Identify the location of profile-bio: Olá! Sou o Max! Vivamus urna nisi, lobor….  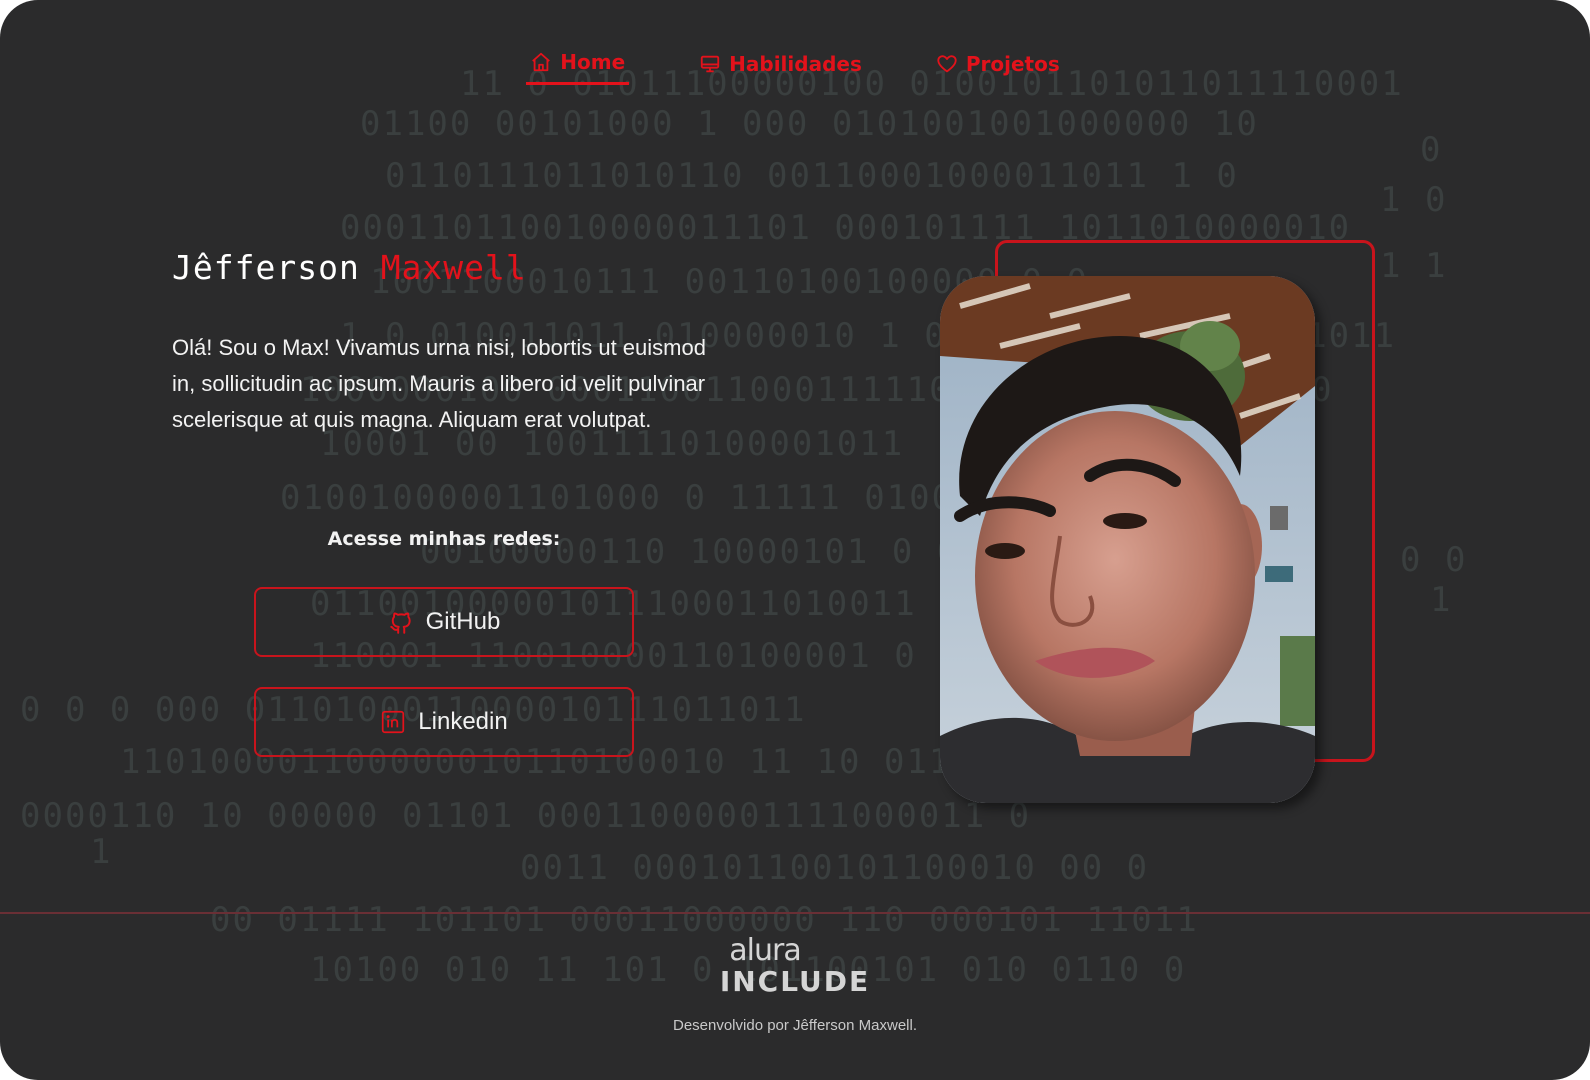
(439, 383).